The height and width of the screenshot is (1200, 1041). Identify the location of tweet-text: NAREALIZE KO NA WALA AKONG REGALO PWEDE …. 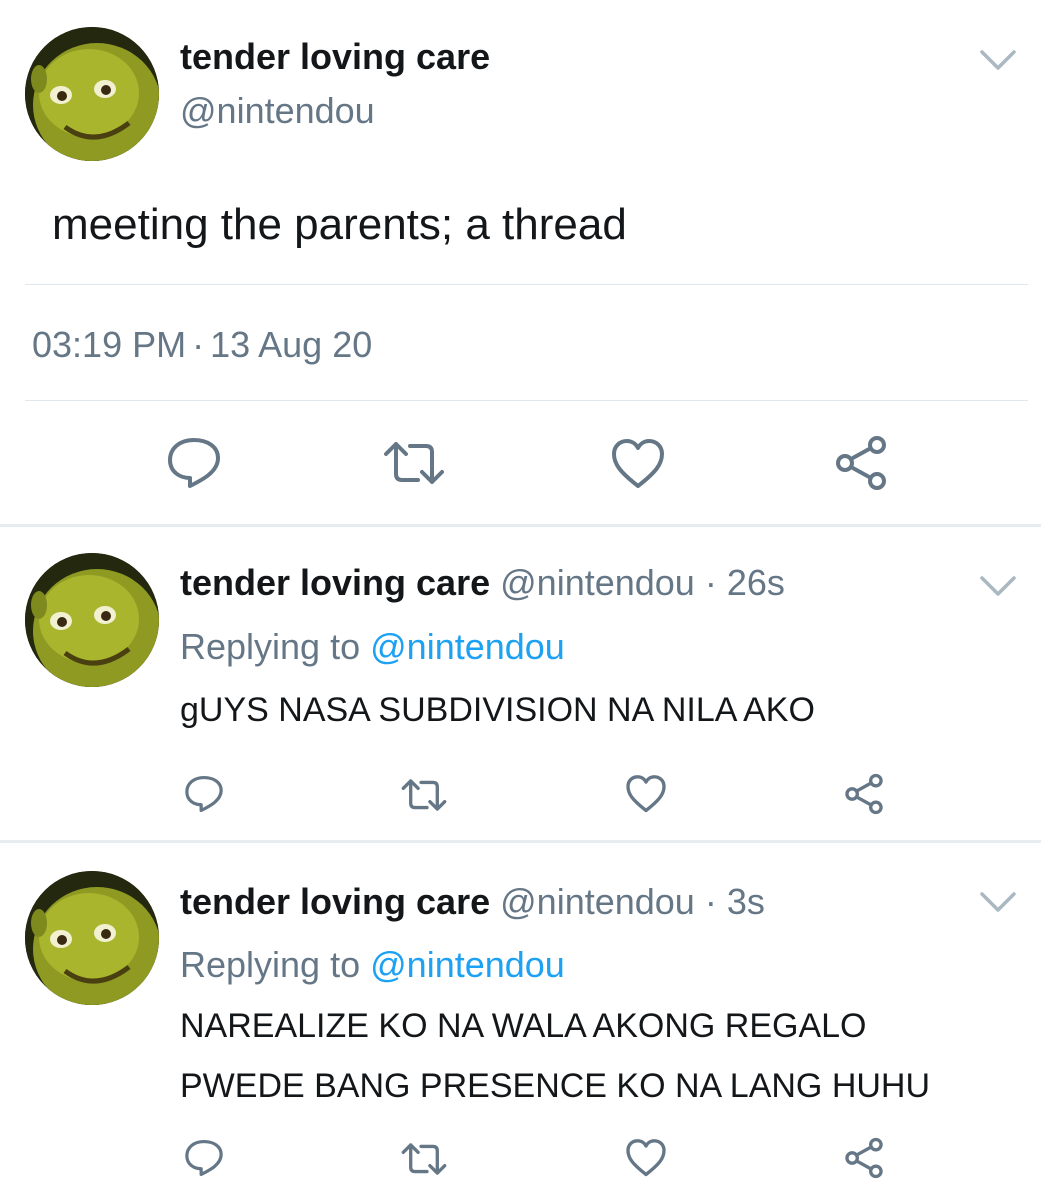
(555, 1056).